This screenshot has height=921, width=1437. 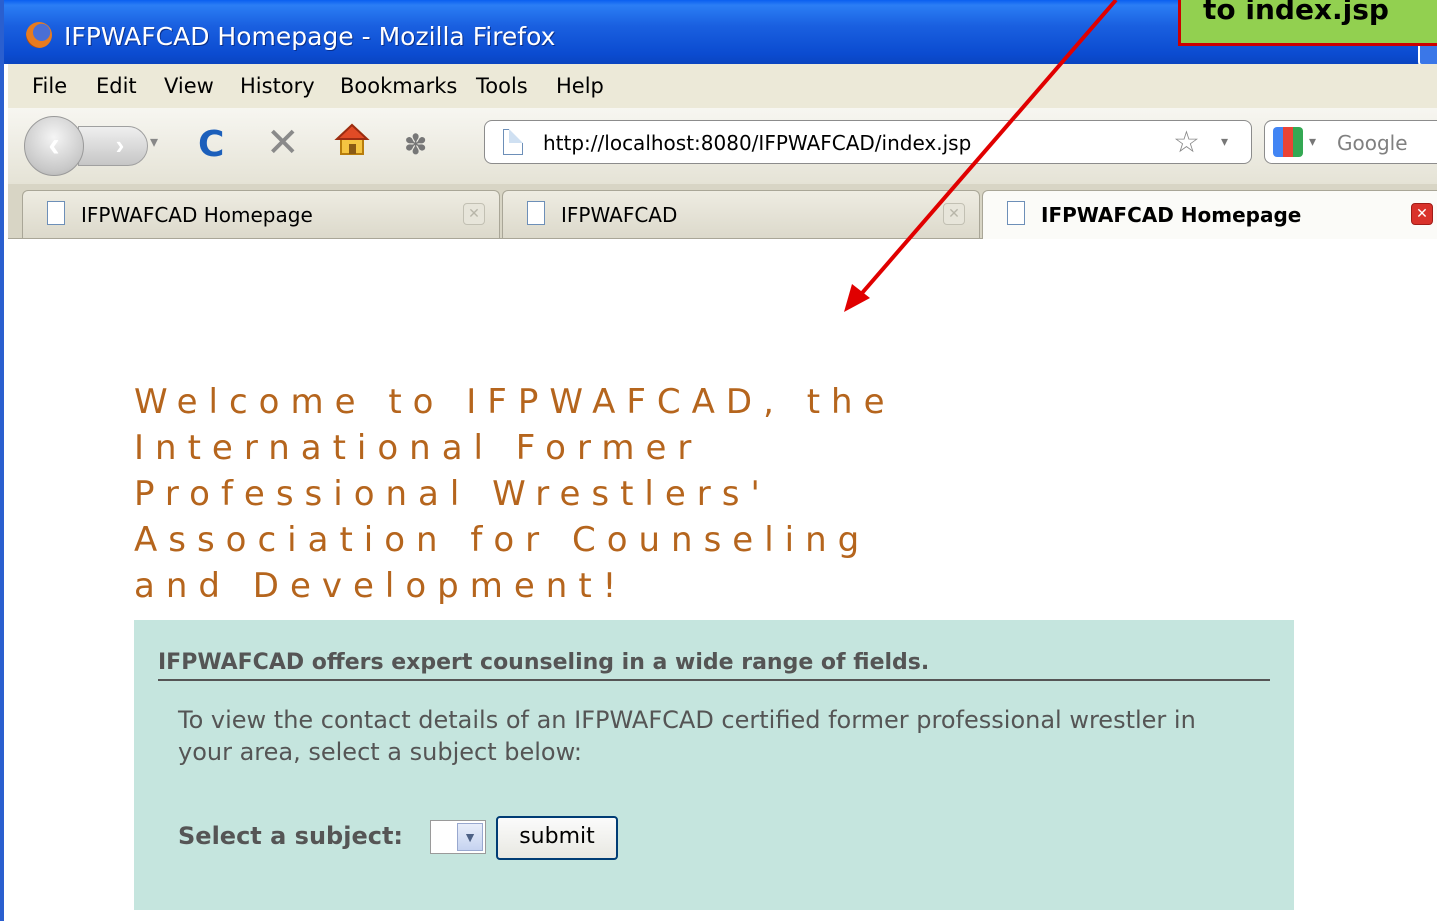 What do you see at coordinates (580, 86) in the screenshot?
I see `menu-help: Help` at bounding box center [580, 86].